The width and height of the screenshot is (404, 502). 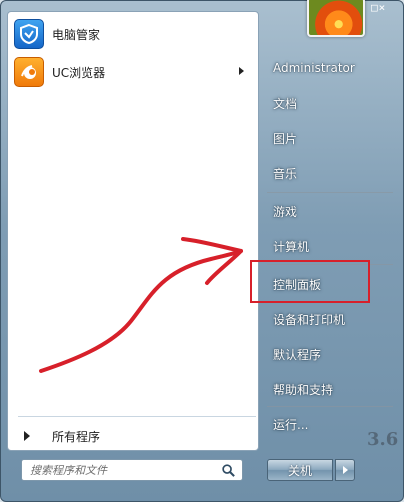 What do you see at coordinates (285, 103) in the screenshot?
I see `right-item-label: 文档` at bounding box center [285, 103].